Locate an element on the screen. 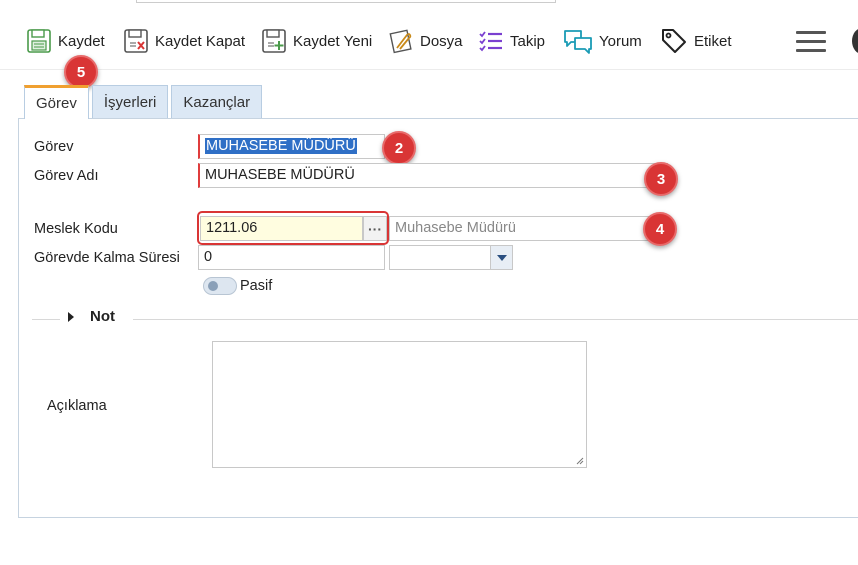 This screenshot has height=565, width=858. tag-button: Etiket is located at coordinates (696, 41).